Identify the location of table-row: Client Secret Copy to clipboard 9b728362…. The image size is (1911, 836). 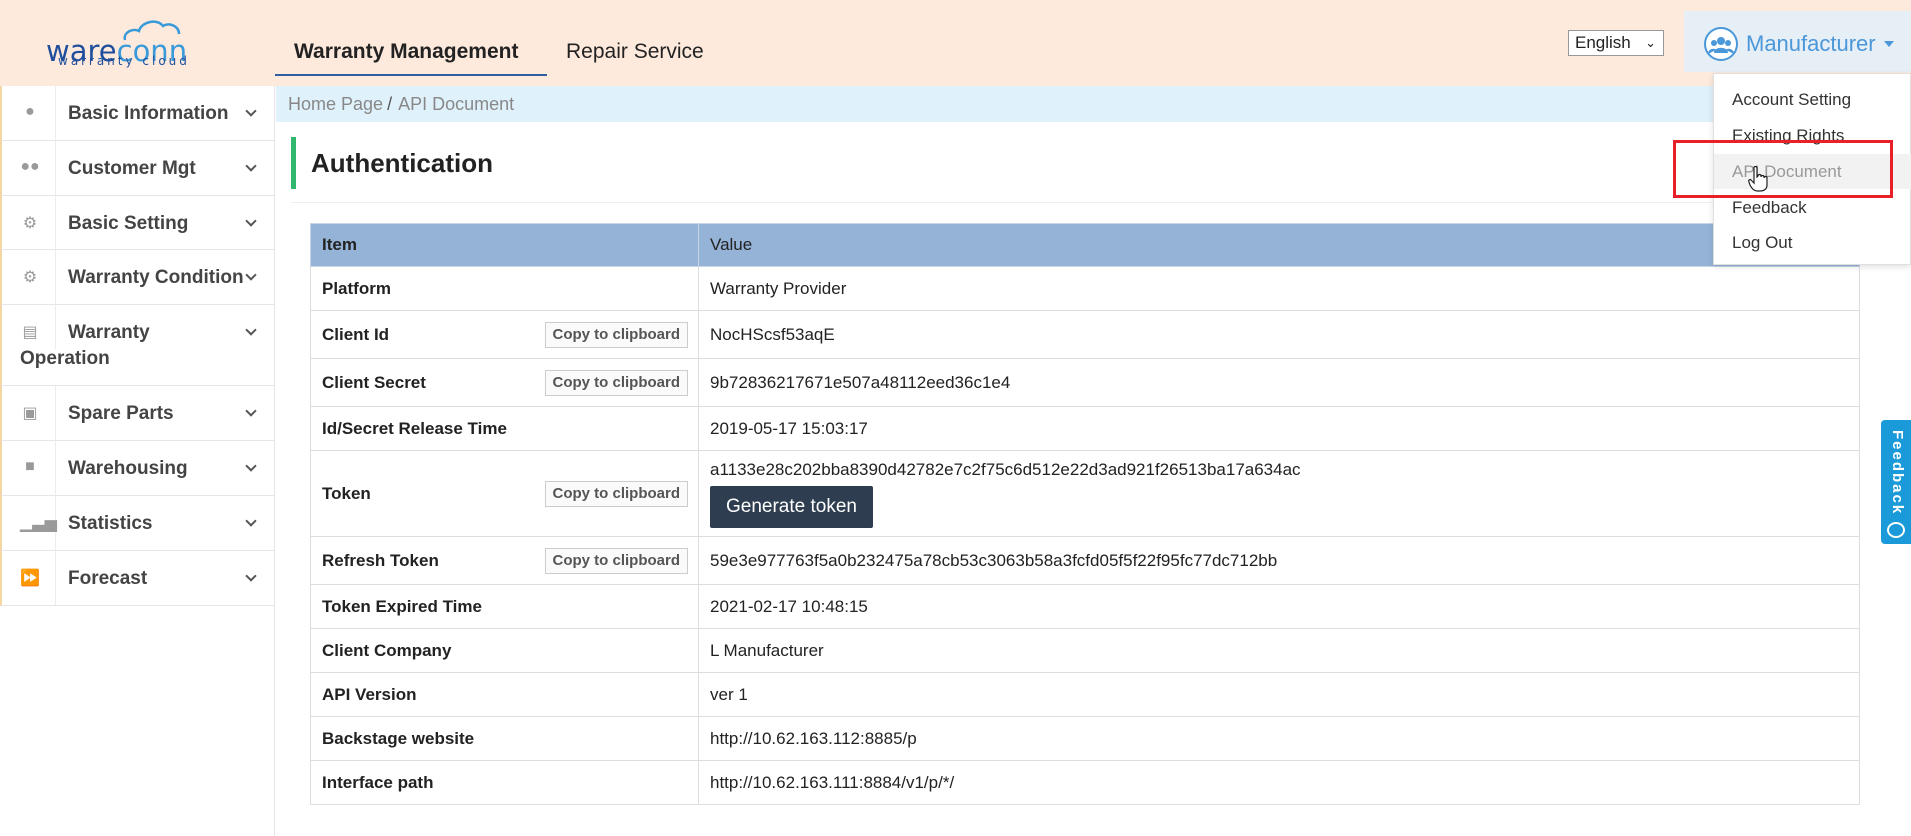
(1085, 382).